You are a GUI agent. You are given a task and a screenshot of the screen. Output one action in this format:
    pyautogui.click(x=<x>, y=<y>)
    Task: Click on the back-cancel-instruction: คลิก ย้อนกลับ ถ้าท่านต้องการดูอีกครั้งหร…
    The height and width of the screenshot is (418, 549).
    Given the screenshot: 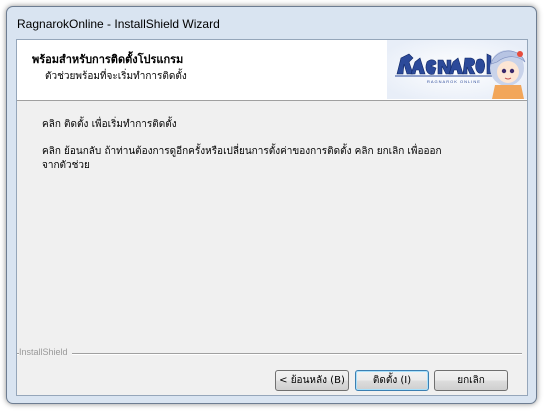 What is the action you would take?
    pyautogui.click(x=242, y=151)
    